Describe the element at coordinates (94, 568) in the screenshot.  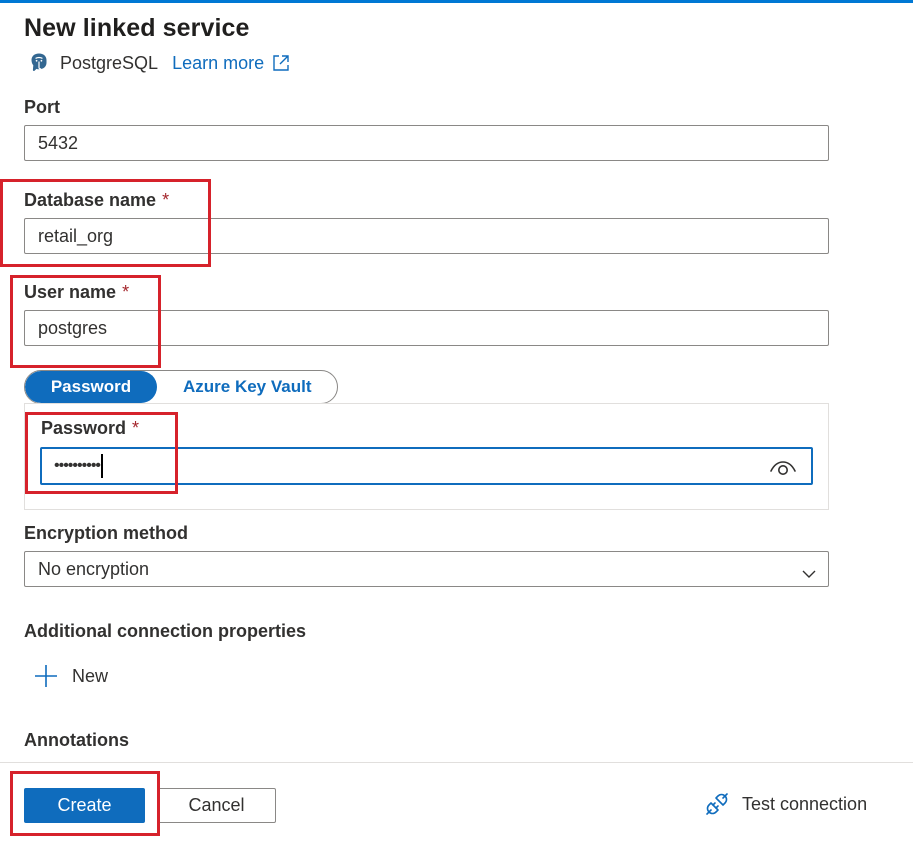
I see `encryption-method-value: No encryption` at that location.